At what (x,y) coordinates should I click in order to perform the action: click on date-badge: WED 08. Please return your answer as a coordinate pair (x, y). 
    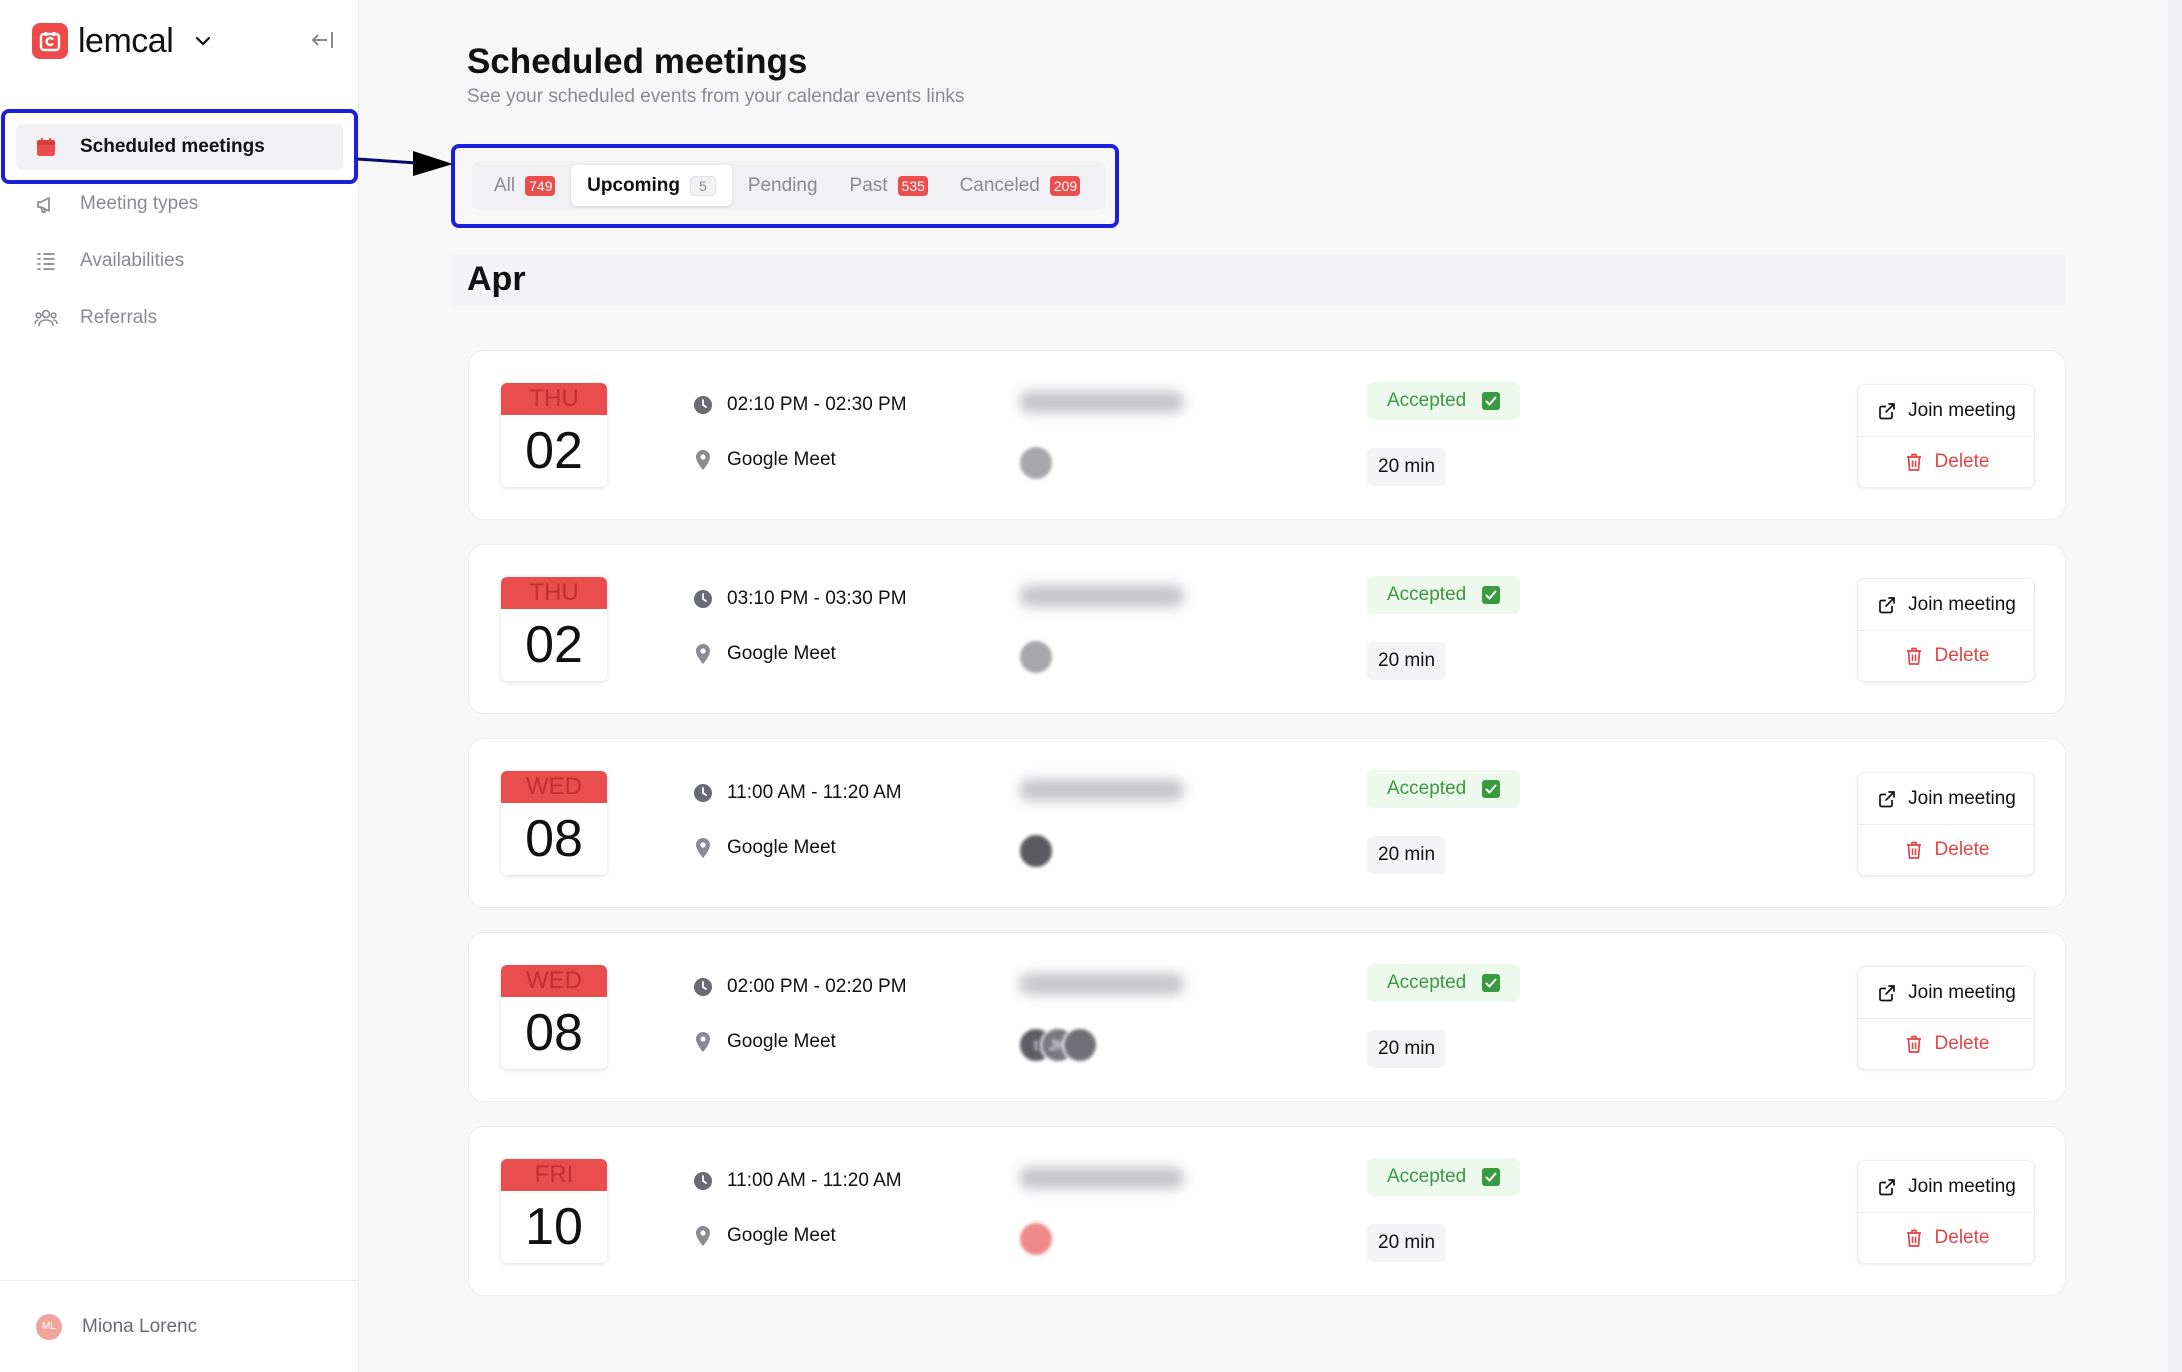
    Looking at the image, I should click on (554, 1017).